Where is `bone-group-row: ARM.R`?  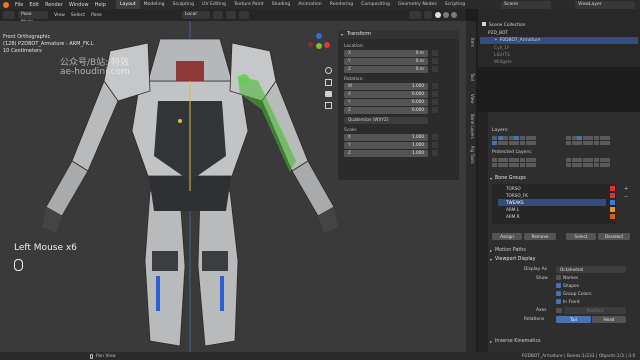 bone-group-row: ARM.R is located at coordinates (552, 216).